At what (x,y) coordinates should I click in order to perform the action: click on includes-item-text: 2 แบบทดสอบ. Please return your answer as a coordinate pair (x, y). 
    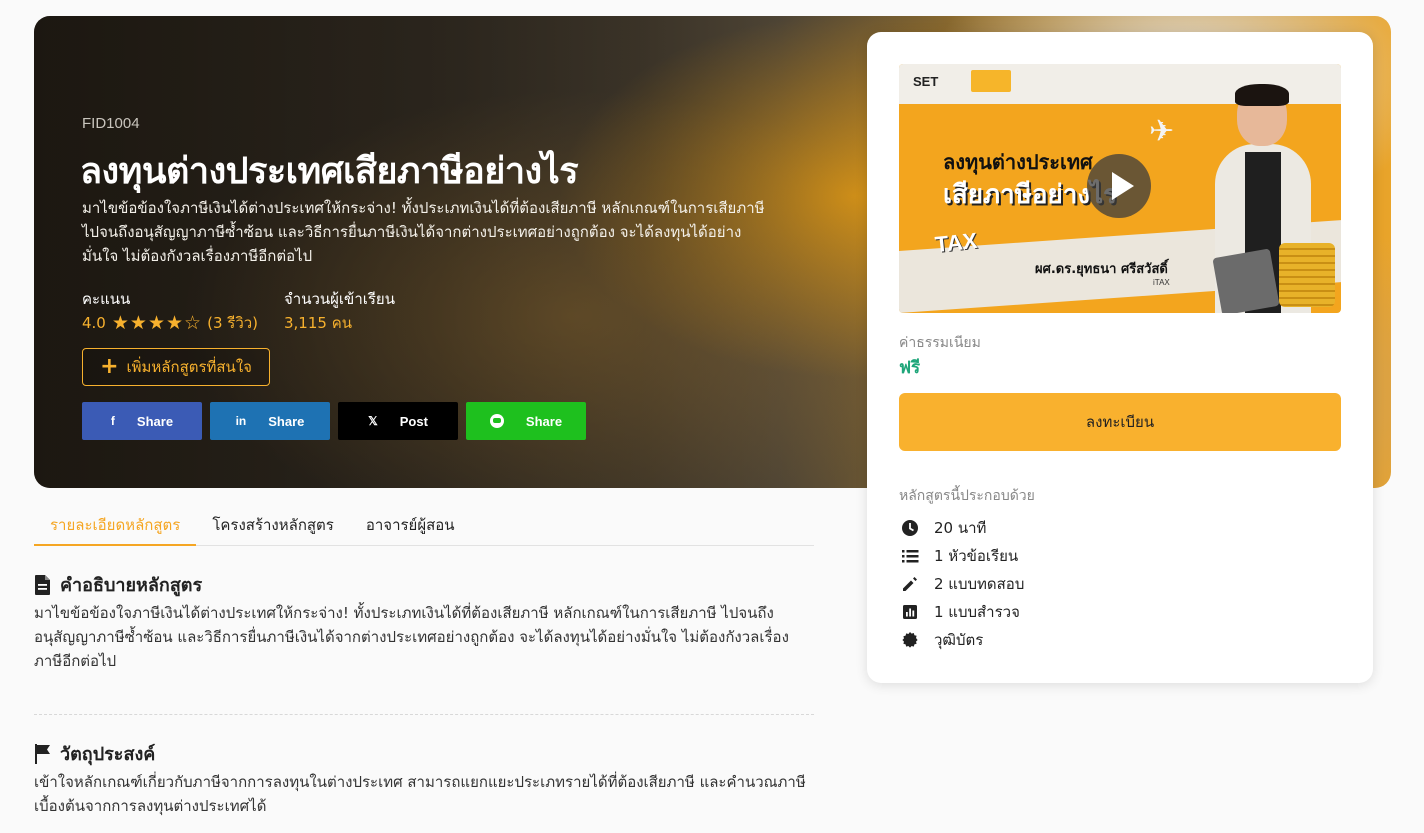
    Looking at the image, I should click on (979, 584).